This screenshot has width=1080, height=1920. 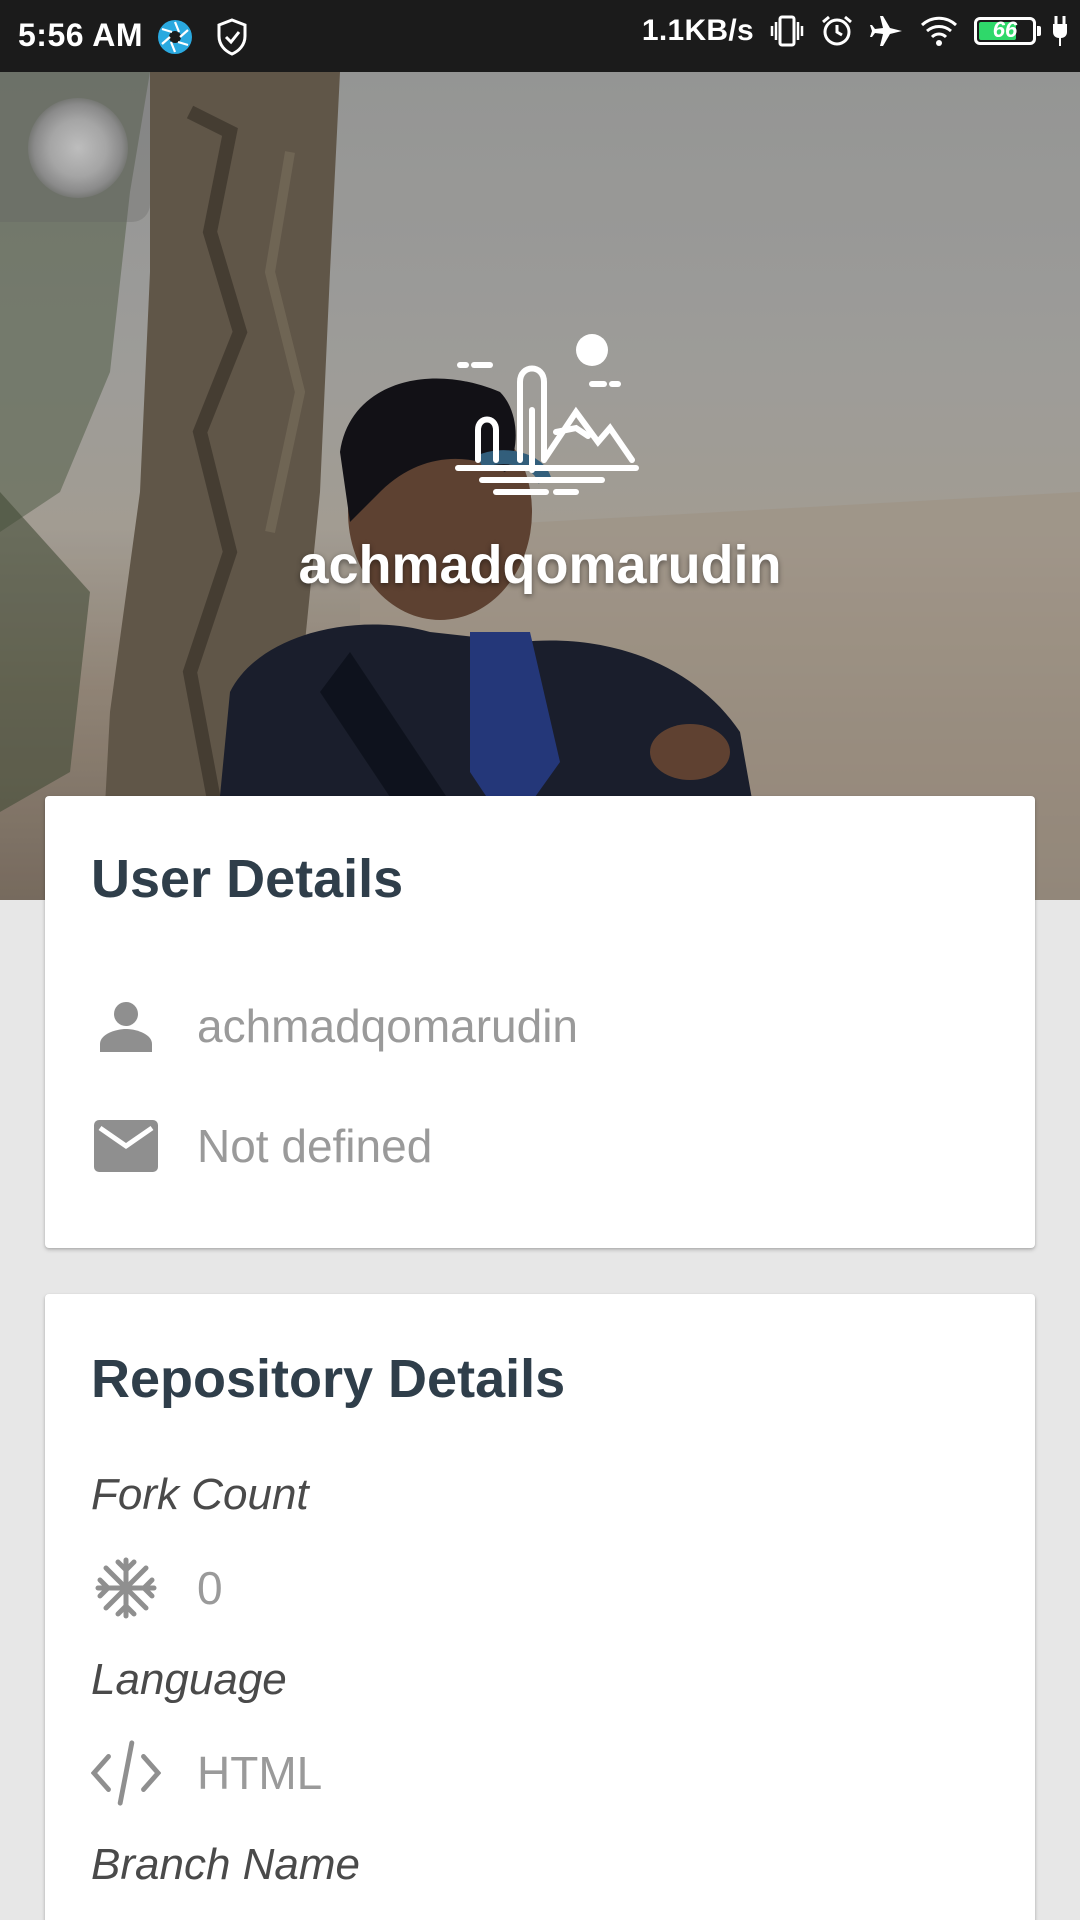 What do you see at coordinates (837, 31) in the screenshot?
I see `alarm-icon` at bounding box center [837, 31].